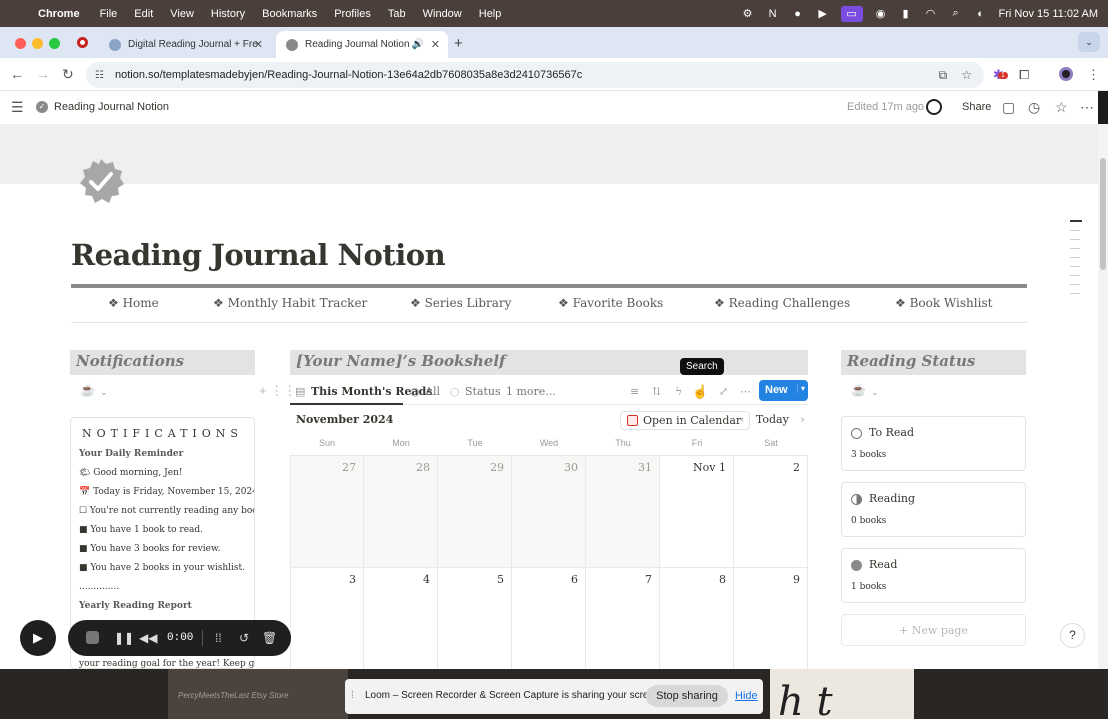  I want to click on breadcrumb-page-title: Reading Journal Notion, so click(111, 107).